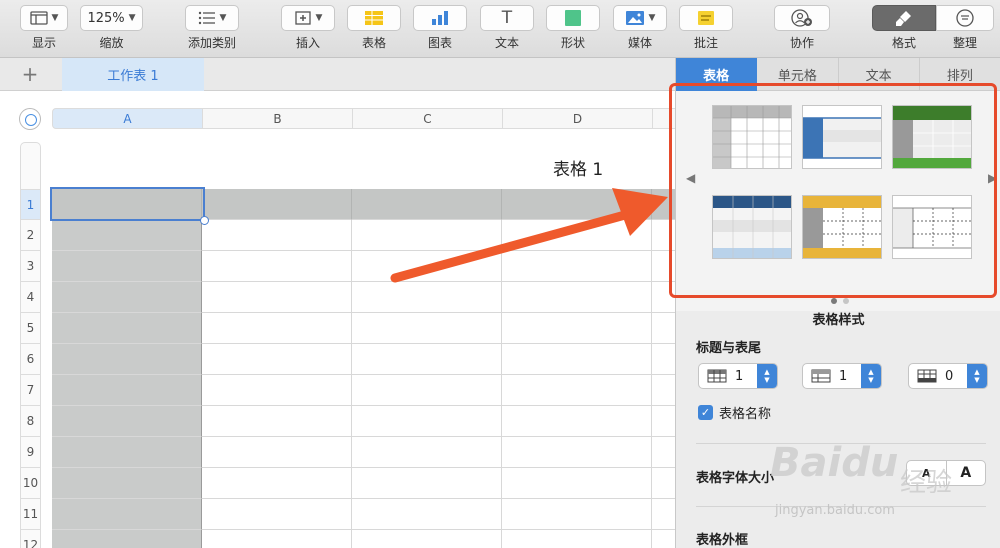  Describe the element at coordinates (842, 376) in the screenshot. I see `header-columns-stepper: 1 ▲ ▼` at that location.